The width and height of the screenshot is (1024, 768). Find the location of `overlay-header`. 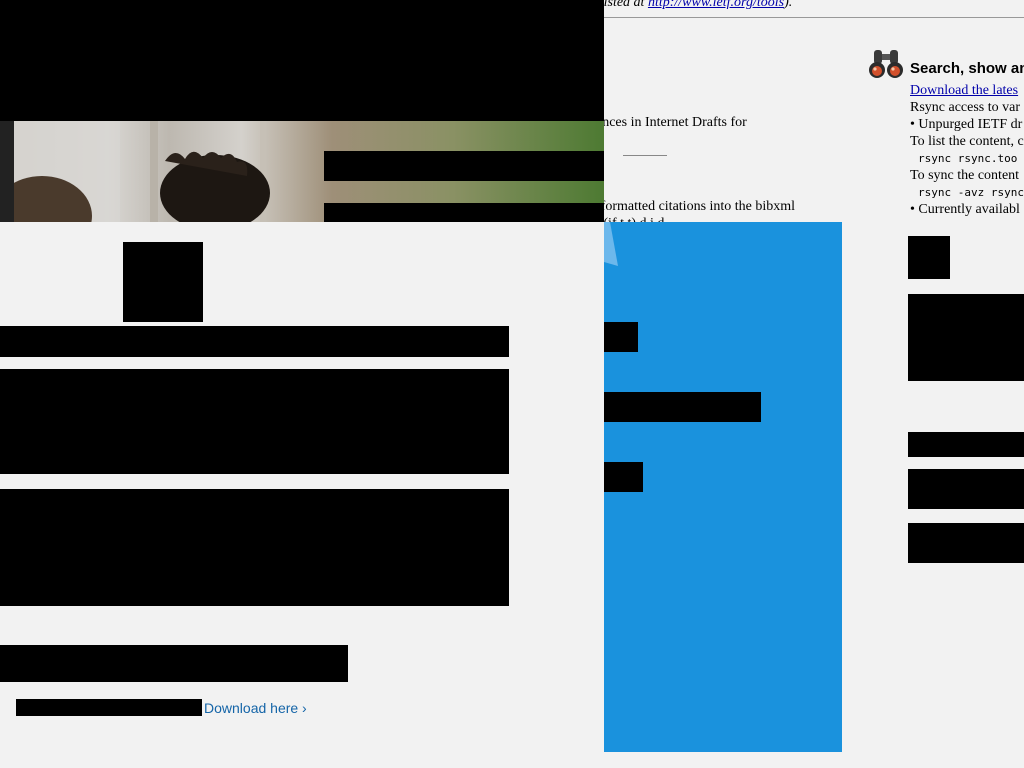

overlay-header is located at coordinates (302, 60).